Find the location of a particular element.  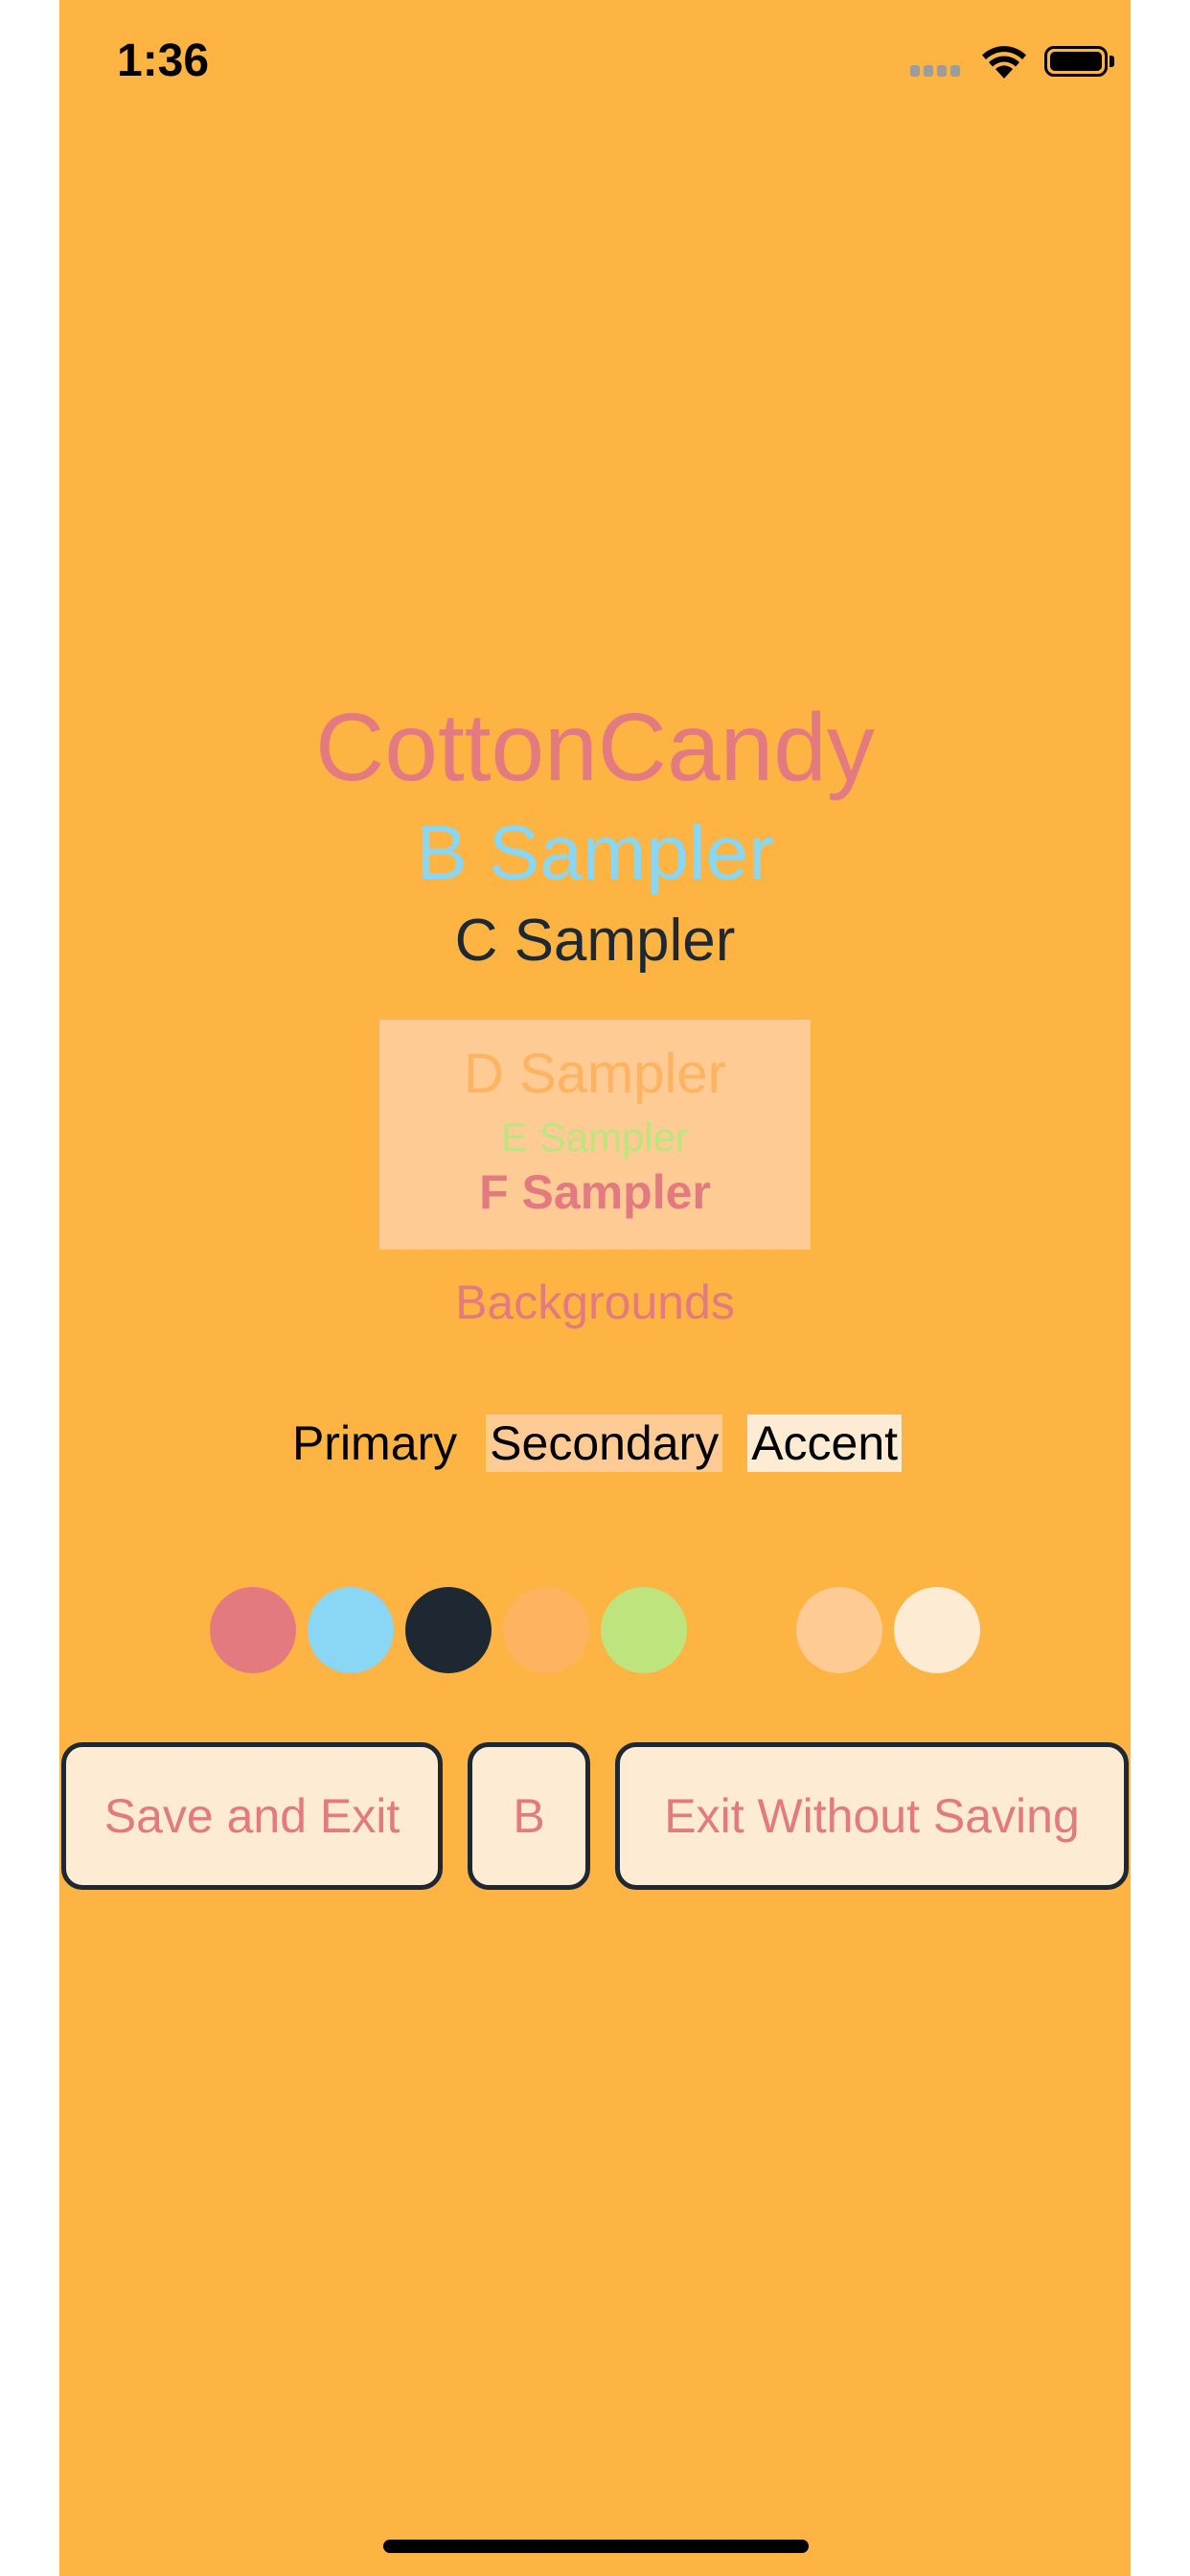

swatch-secondary is located at coordinates (839, 1630).